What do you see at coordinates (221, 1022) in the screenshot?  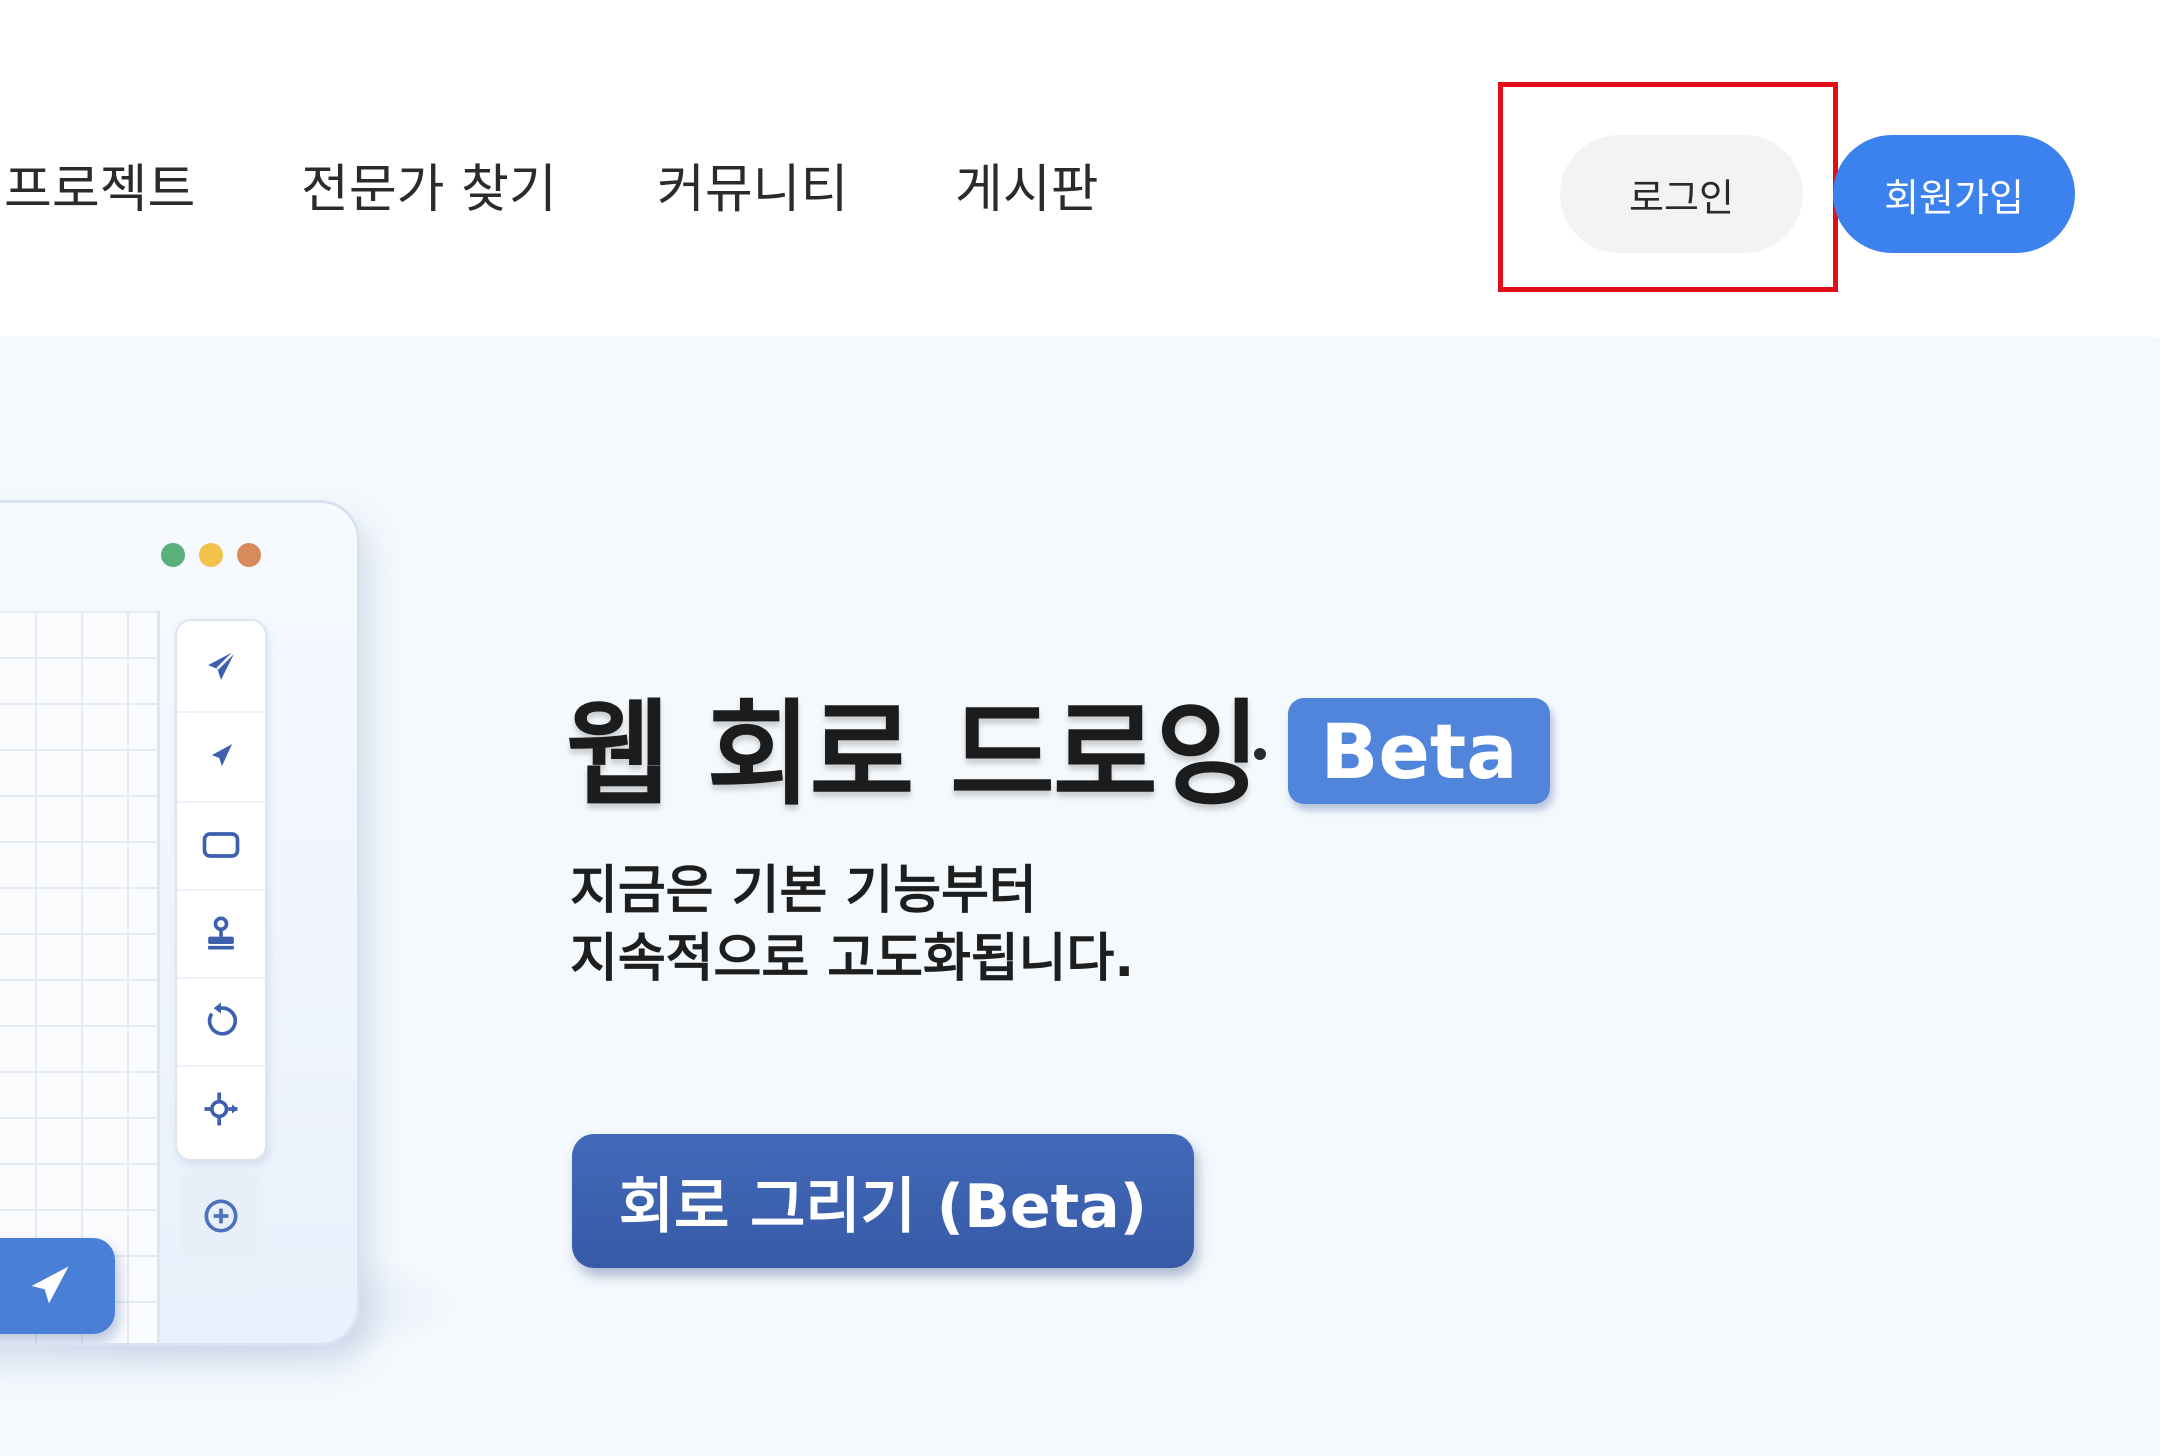 I see `rotate-icon` at bounding box center [221, 1022].